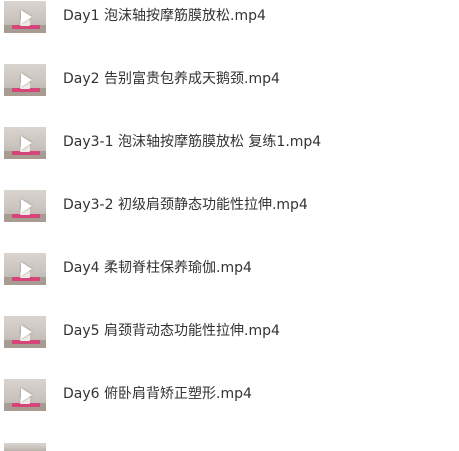  I want to click on file-name: Day2 告别富贵包养成天鹅颈.mp4, so click(171, 79).